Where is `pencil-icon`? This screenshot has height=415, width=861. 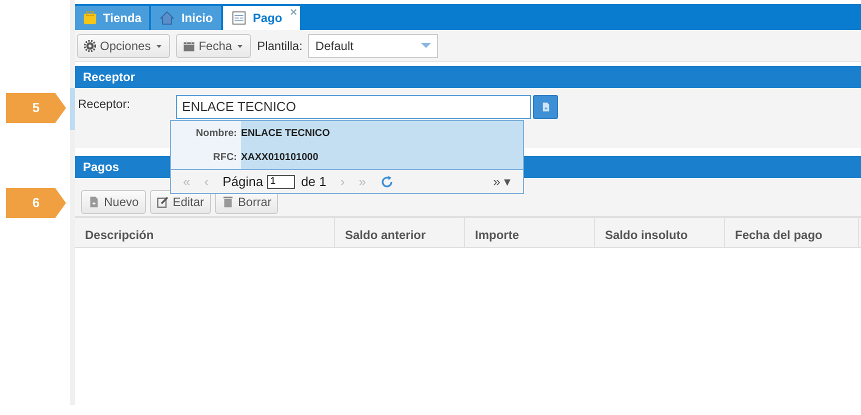
pencil-icon is located at coordinates (162, 202).